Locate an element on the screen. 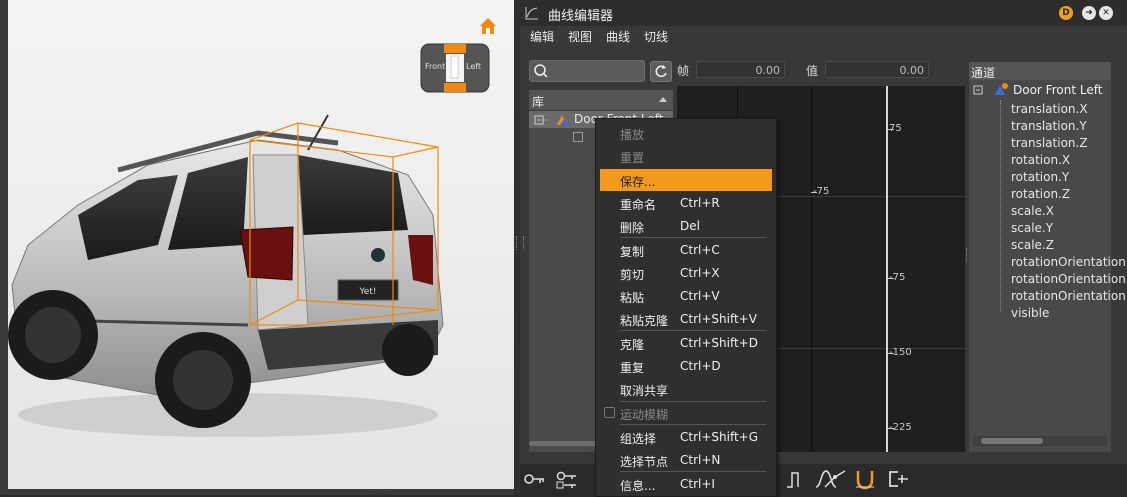 Image resolution: width=1127 pixels, height=497 pixels. graph-value-label: 75 is located at coordinates (895, 128).